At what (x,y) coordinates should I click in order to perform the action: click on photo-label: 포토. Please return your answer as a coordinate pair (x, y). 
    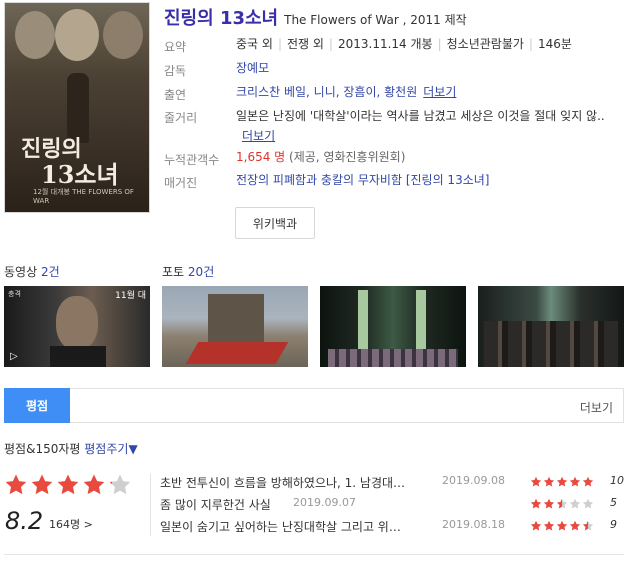
    Looking at the image, I should click on (173, 272).